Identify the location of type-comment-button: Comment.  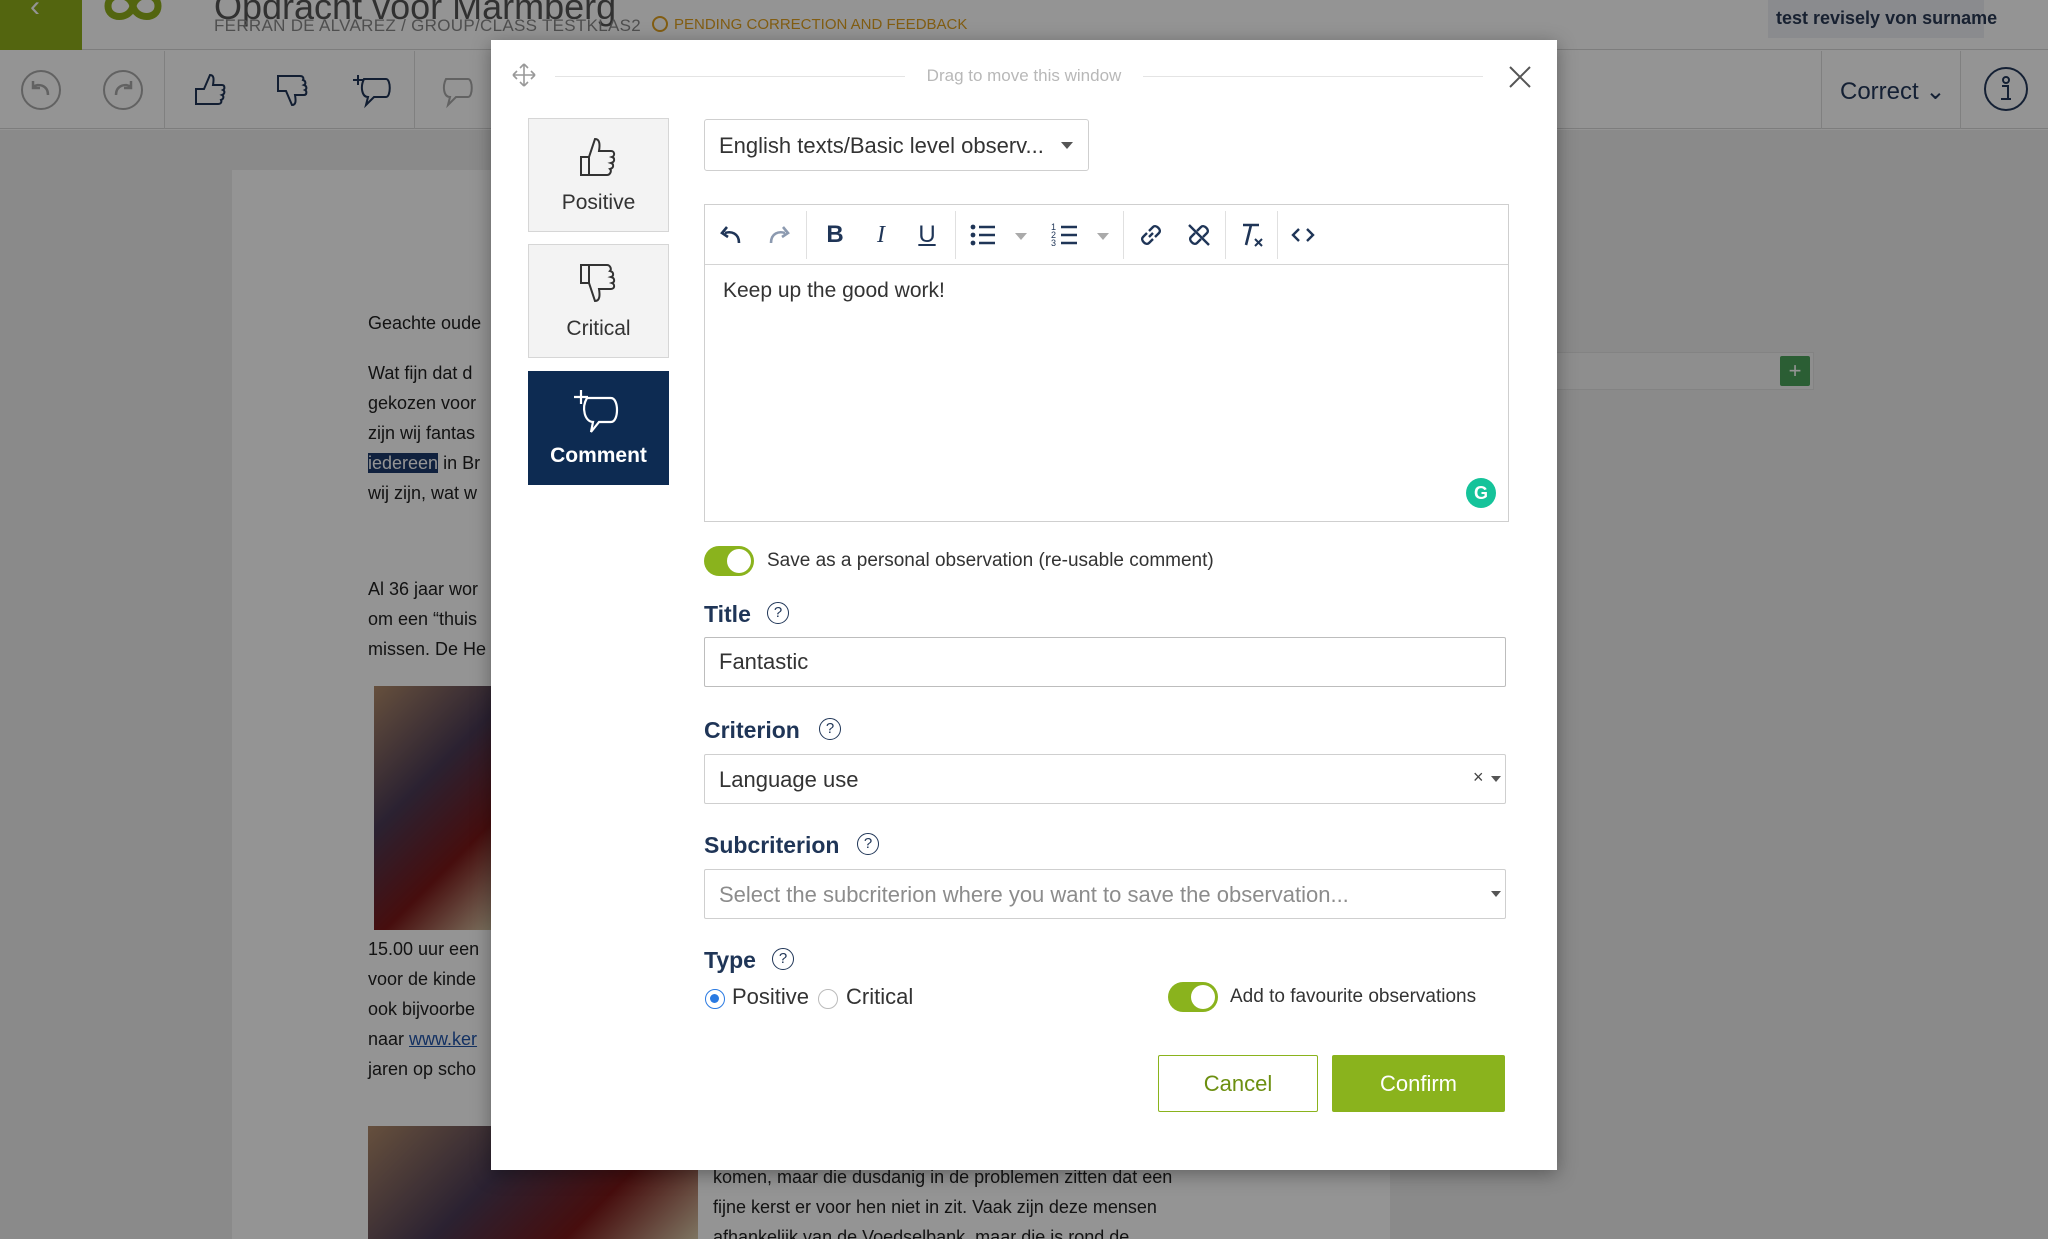
(598, 428).